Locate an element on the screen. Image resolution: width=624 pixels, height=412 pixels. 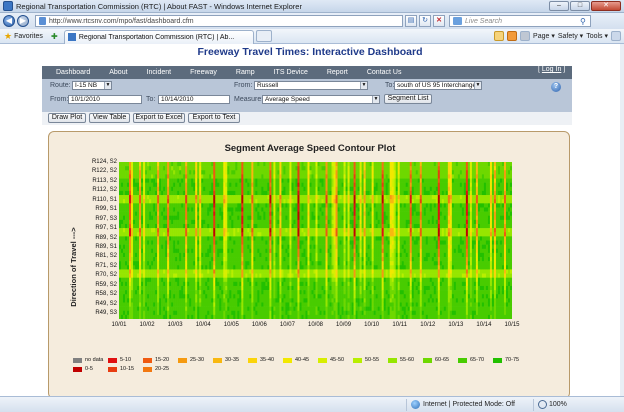
print-icon is located at coordinates (525, 36).